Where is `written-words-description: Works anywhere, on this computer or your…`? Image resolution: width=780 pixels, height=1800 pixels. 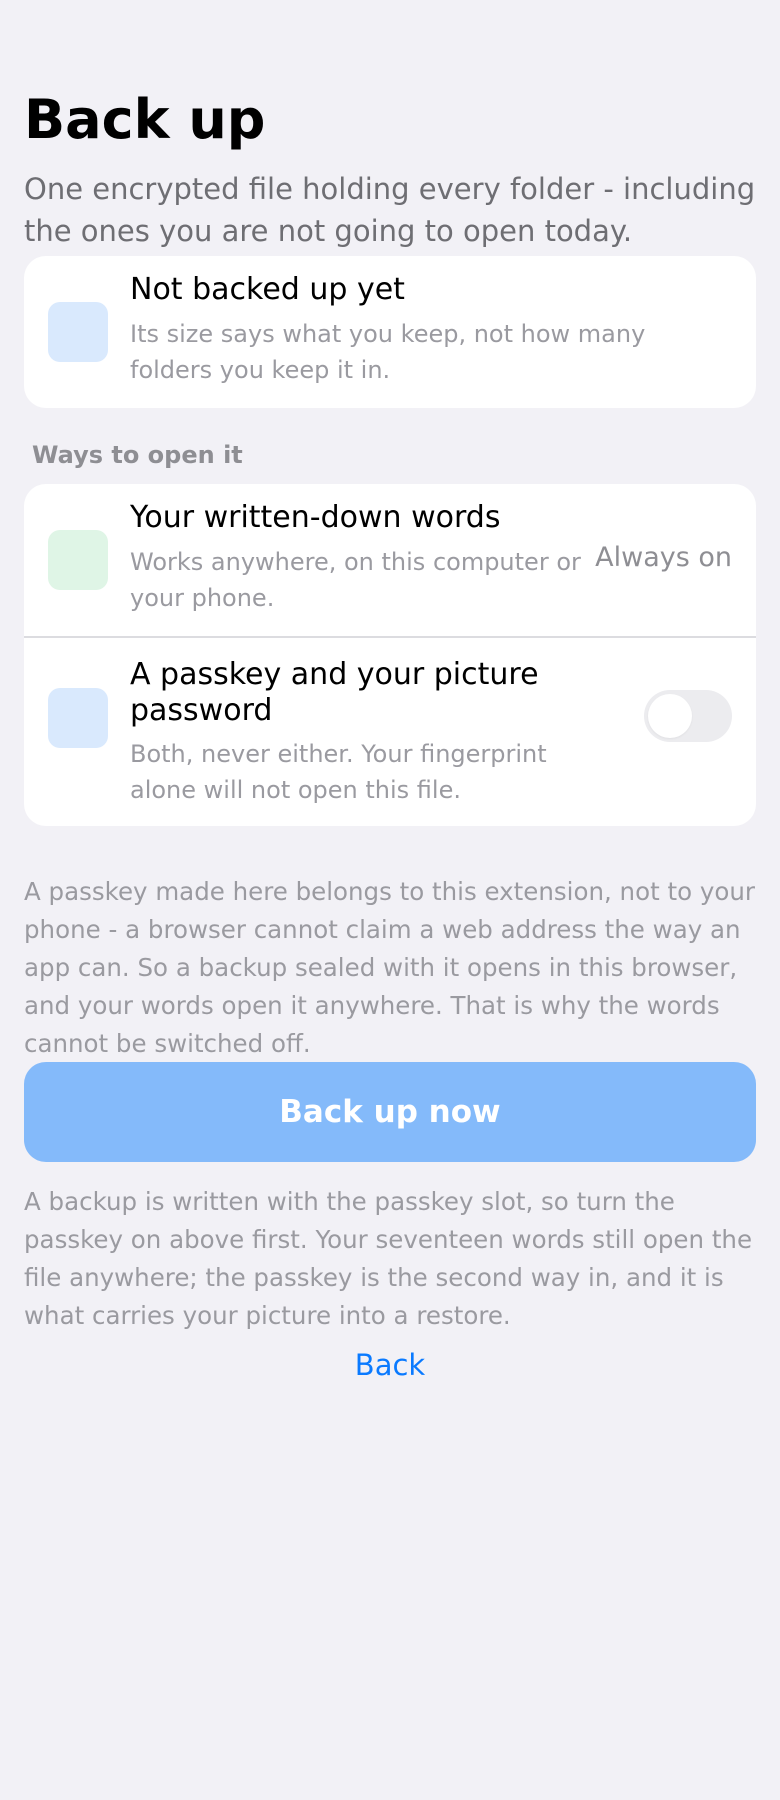
written-words-description: Works anywhere, on this computer or your… is located at coordinates (355, 580).